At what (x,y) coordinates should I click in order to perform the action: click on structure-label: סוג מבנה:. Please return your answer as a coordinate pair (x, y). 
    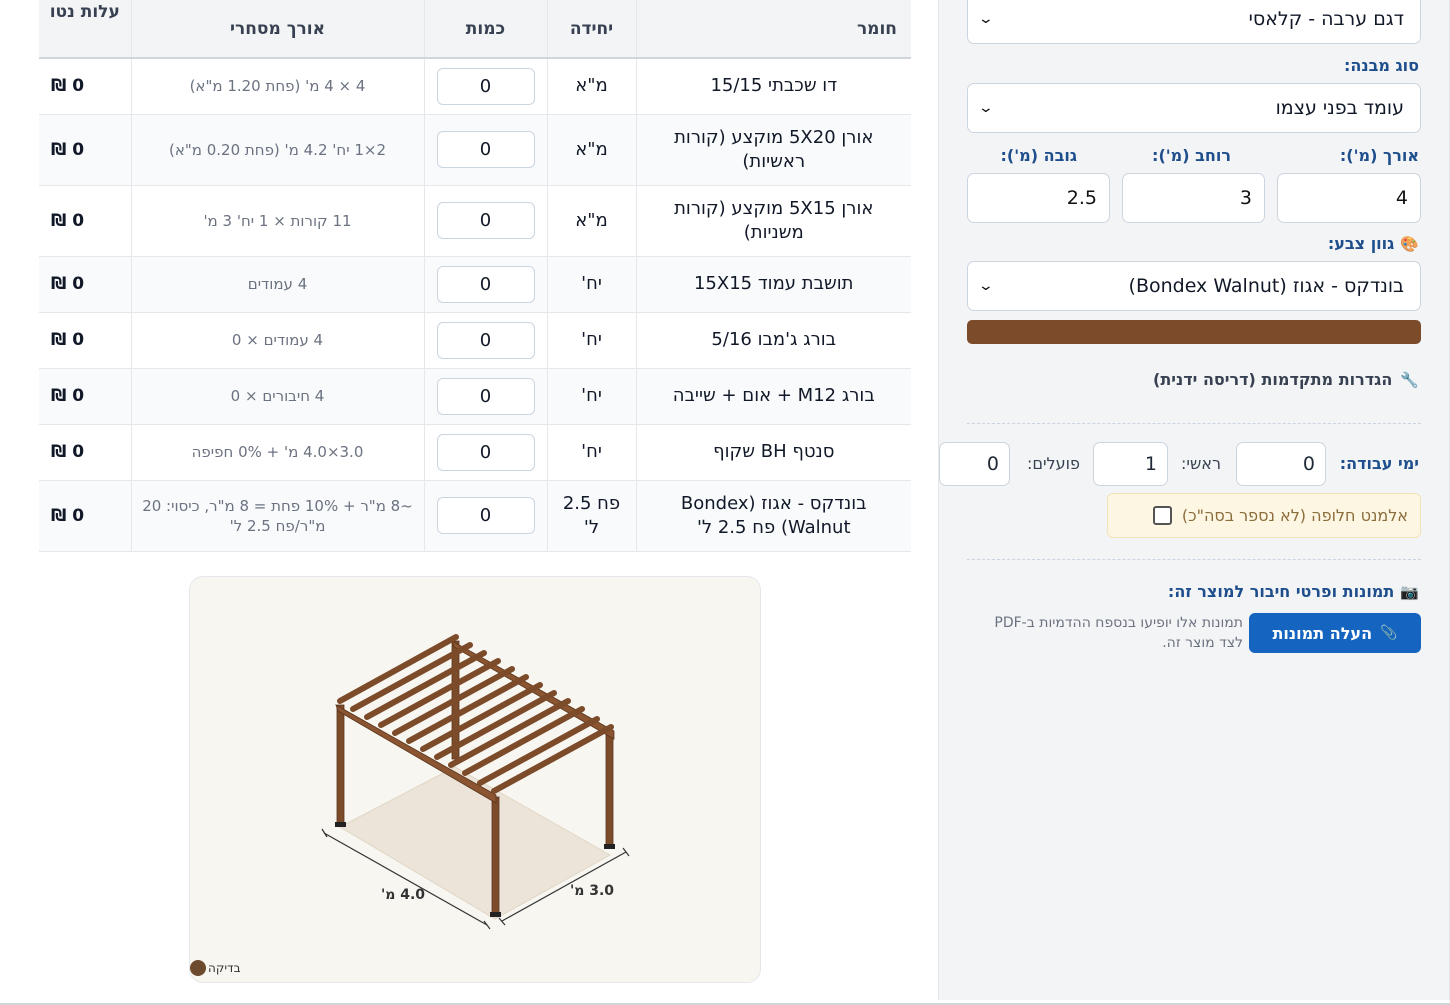
    Looking at the image, I should click on (1381, 65).